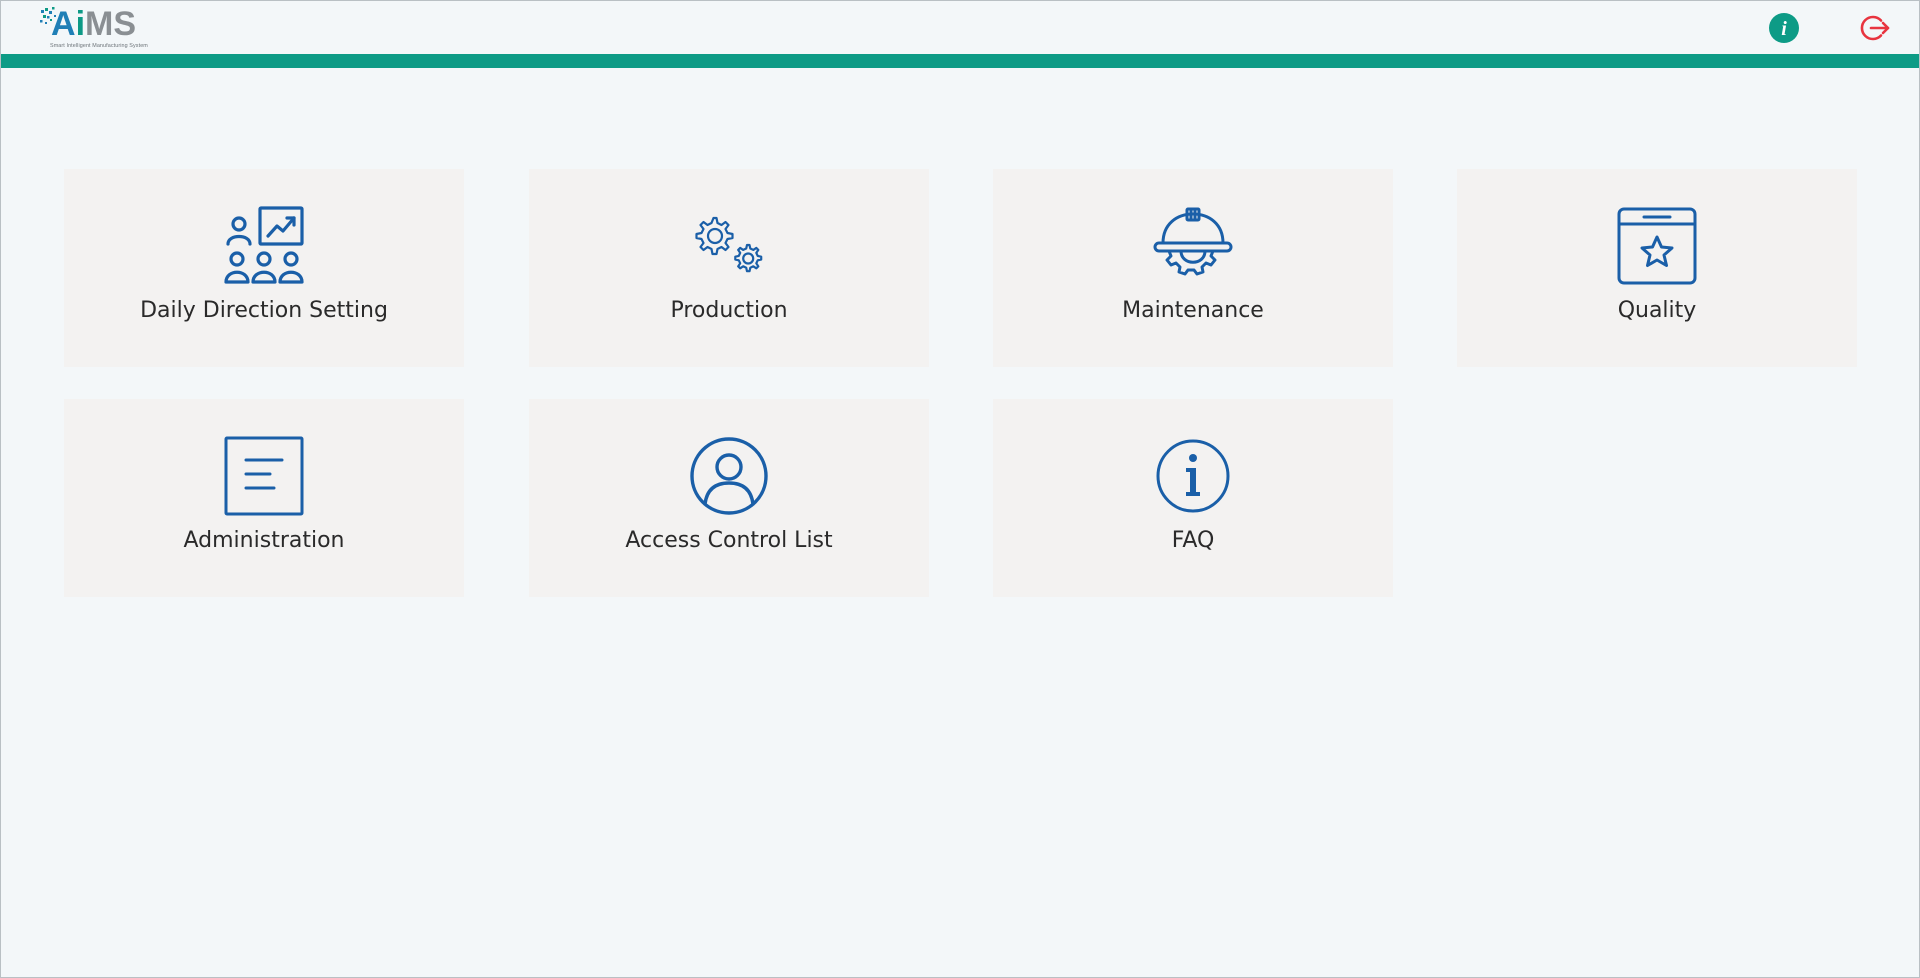 This screenshot has width=1920, height=978. Describe the element at coordinates (729, 244) in the screenshot. I see `gears-icon` at that location.